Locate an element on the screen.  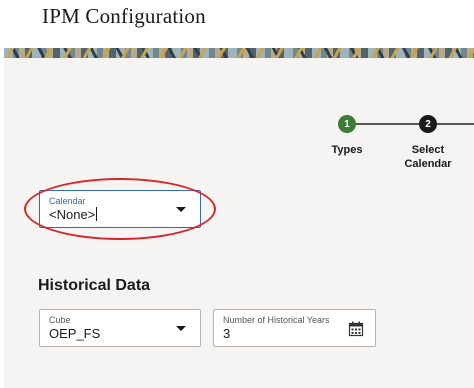
calendar-icon is located at coordinates (356, 331).